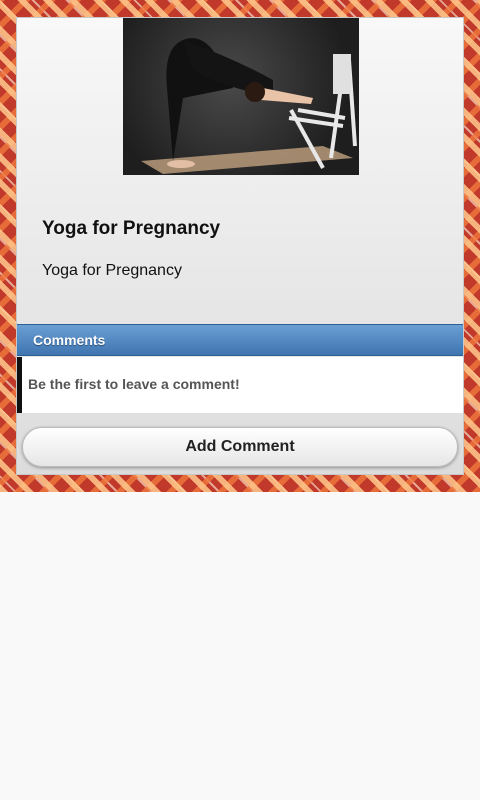 This screenshot has width=480, height=800. Describe the element at coordinates (112, 270) in the screenshot. I see `post-description: Yoga for Pregnancy` at that location.